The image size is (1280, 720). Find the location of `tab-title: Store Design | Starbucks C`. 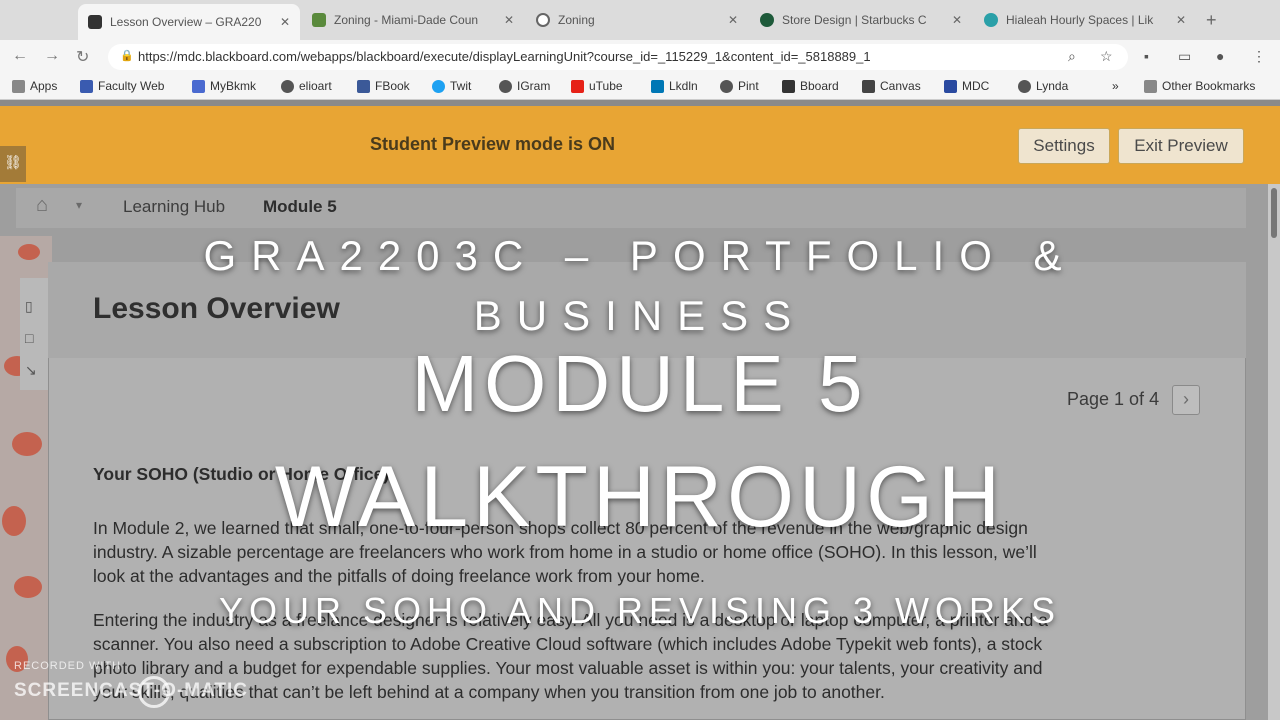

tab-title: Store Design | Starbucks C is located at coordinates (854, 20).